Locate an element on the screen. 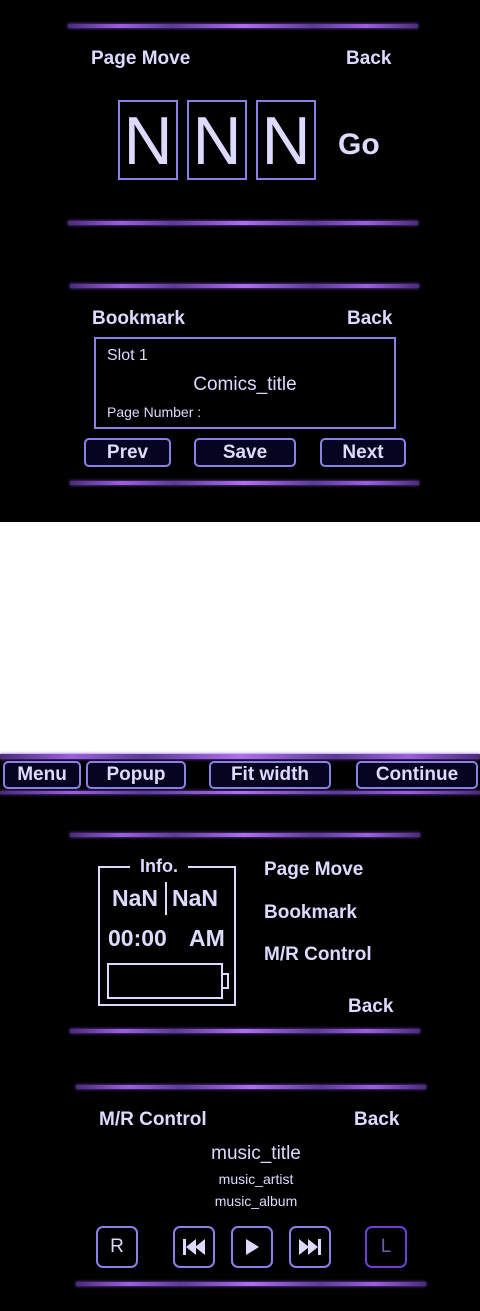  info-box: Info. NaN NaN 00:00 AM is located at coordinates (167, 931).